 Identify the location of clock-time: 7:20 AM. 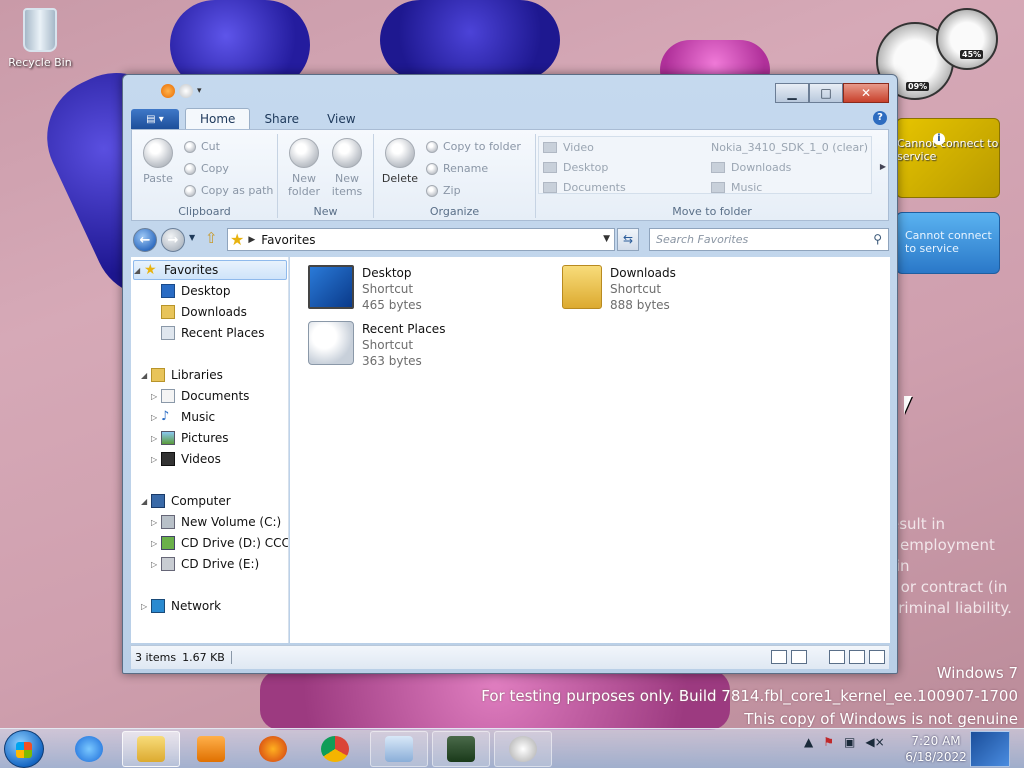
(936, 741).